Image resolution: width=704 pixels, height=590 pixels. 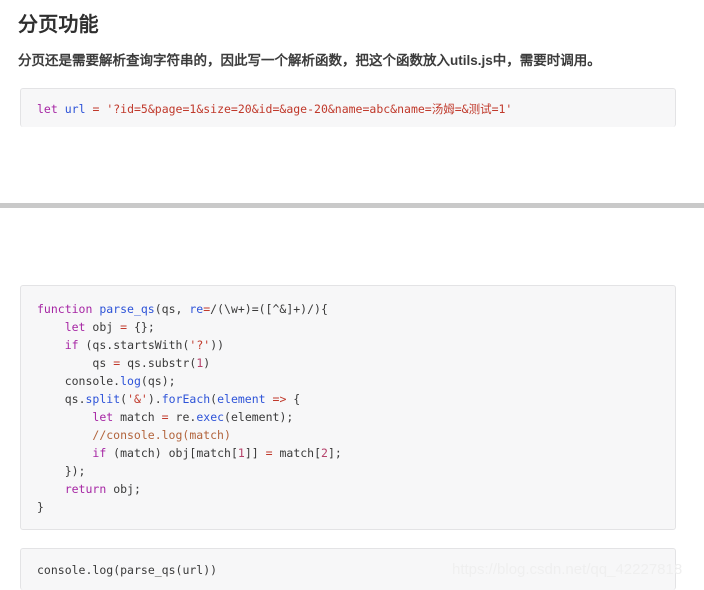 What do you see at coordinates (352, 205) in the screenshot?
I see `section-divider` at bounding box center [352, 205].